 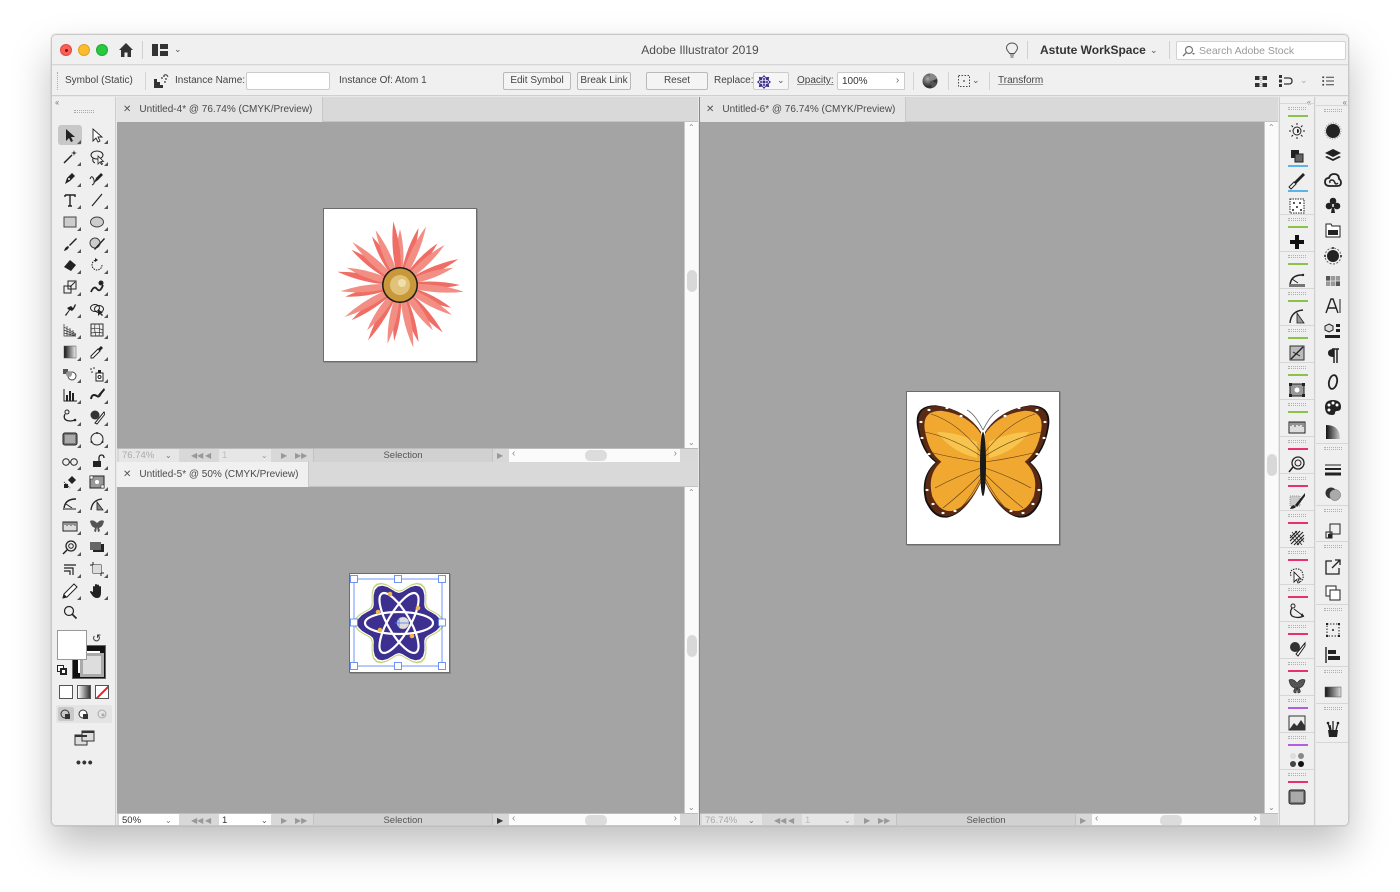 I want to click on blend-tool, so click(x=70, y=374).